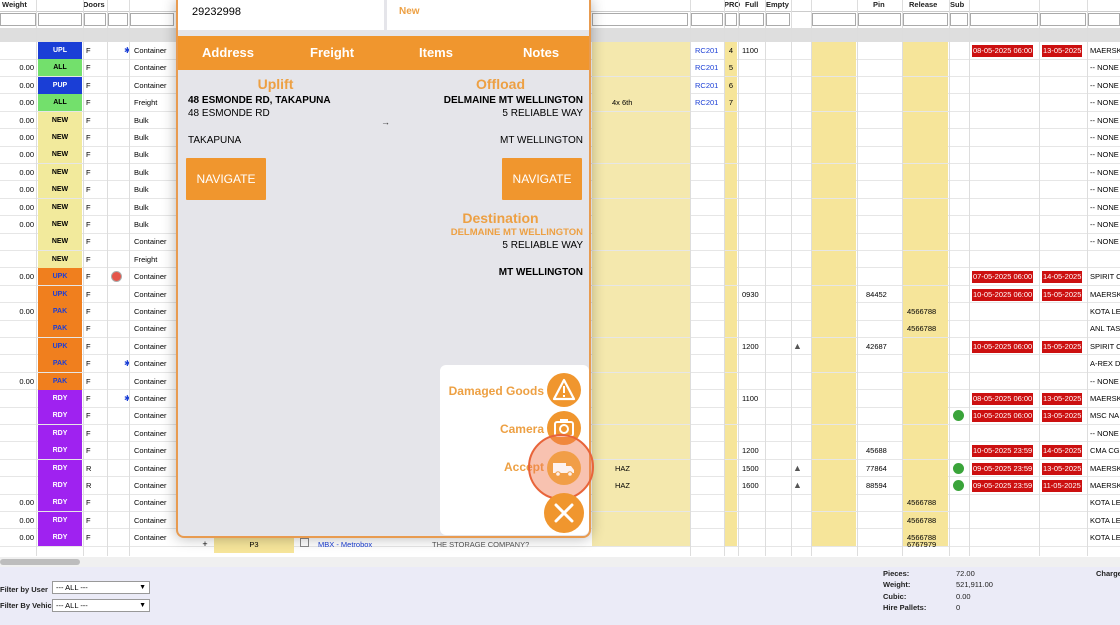 The width and height of the screenshot is (1120, 625). What do you see at coordinates (101, 605) in the screenshot?
I see `filter-vehicle-select: --- ALL --- ▼` at bounding box center [101, 605].